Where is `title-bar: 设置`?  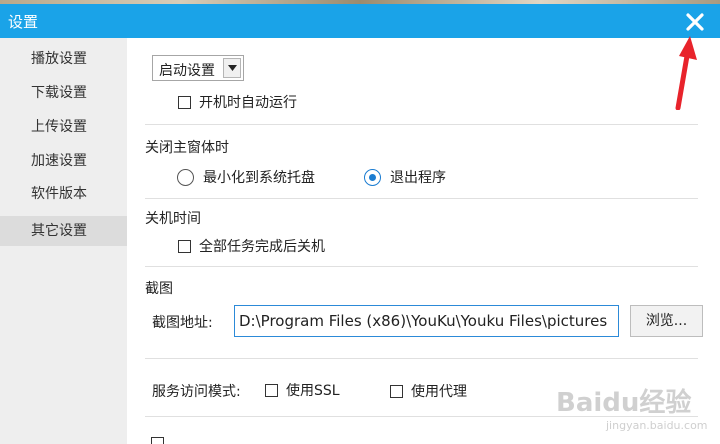 title-bar: 设置 is located at coordinates (360, 21).